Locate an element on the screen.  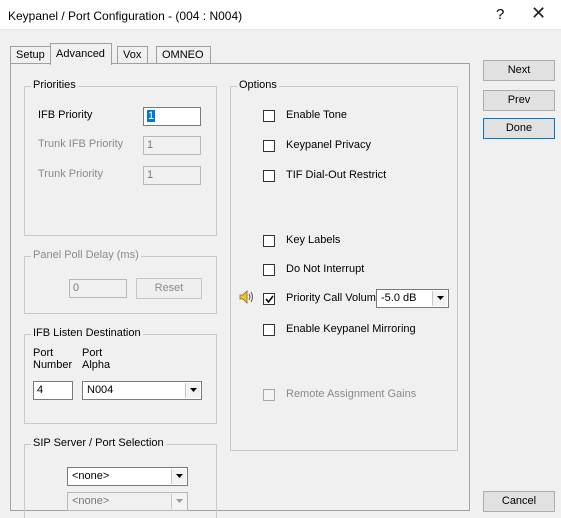
do-not-interrupt-checkbox is located at coordinates (269, 270).